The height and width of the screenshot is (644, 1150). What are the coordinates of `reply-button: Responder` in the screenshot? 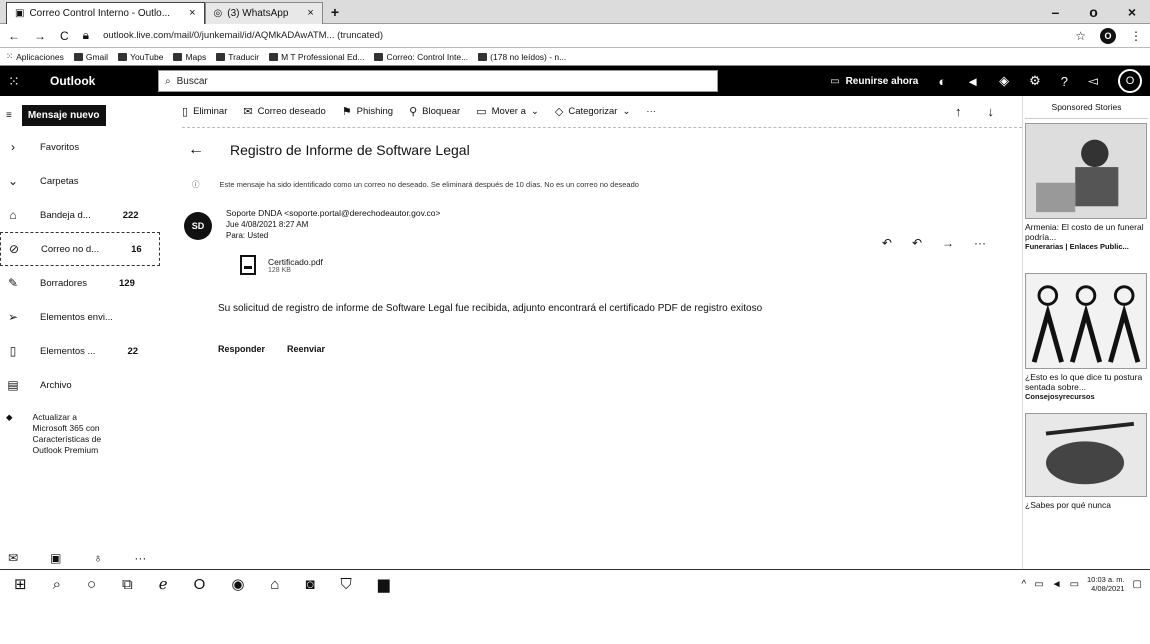 It's located at (241, 349).